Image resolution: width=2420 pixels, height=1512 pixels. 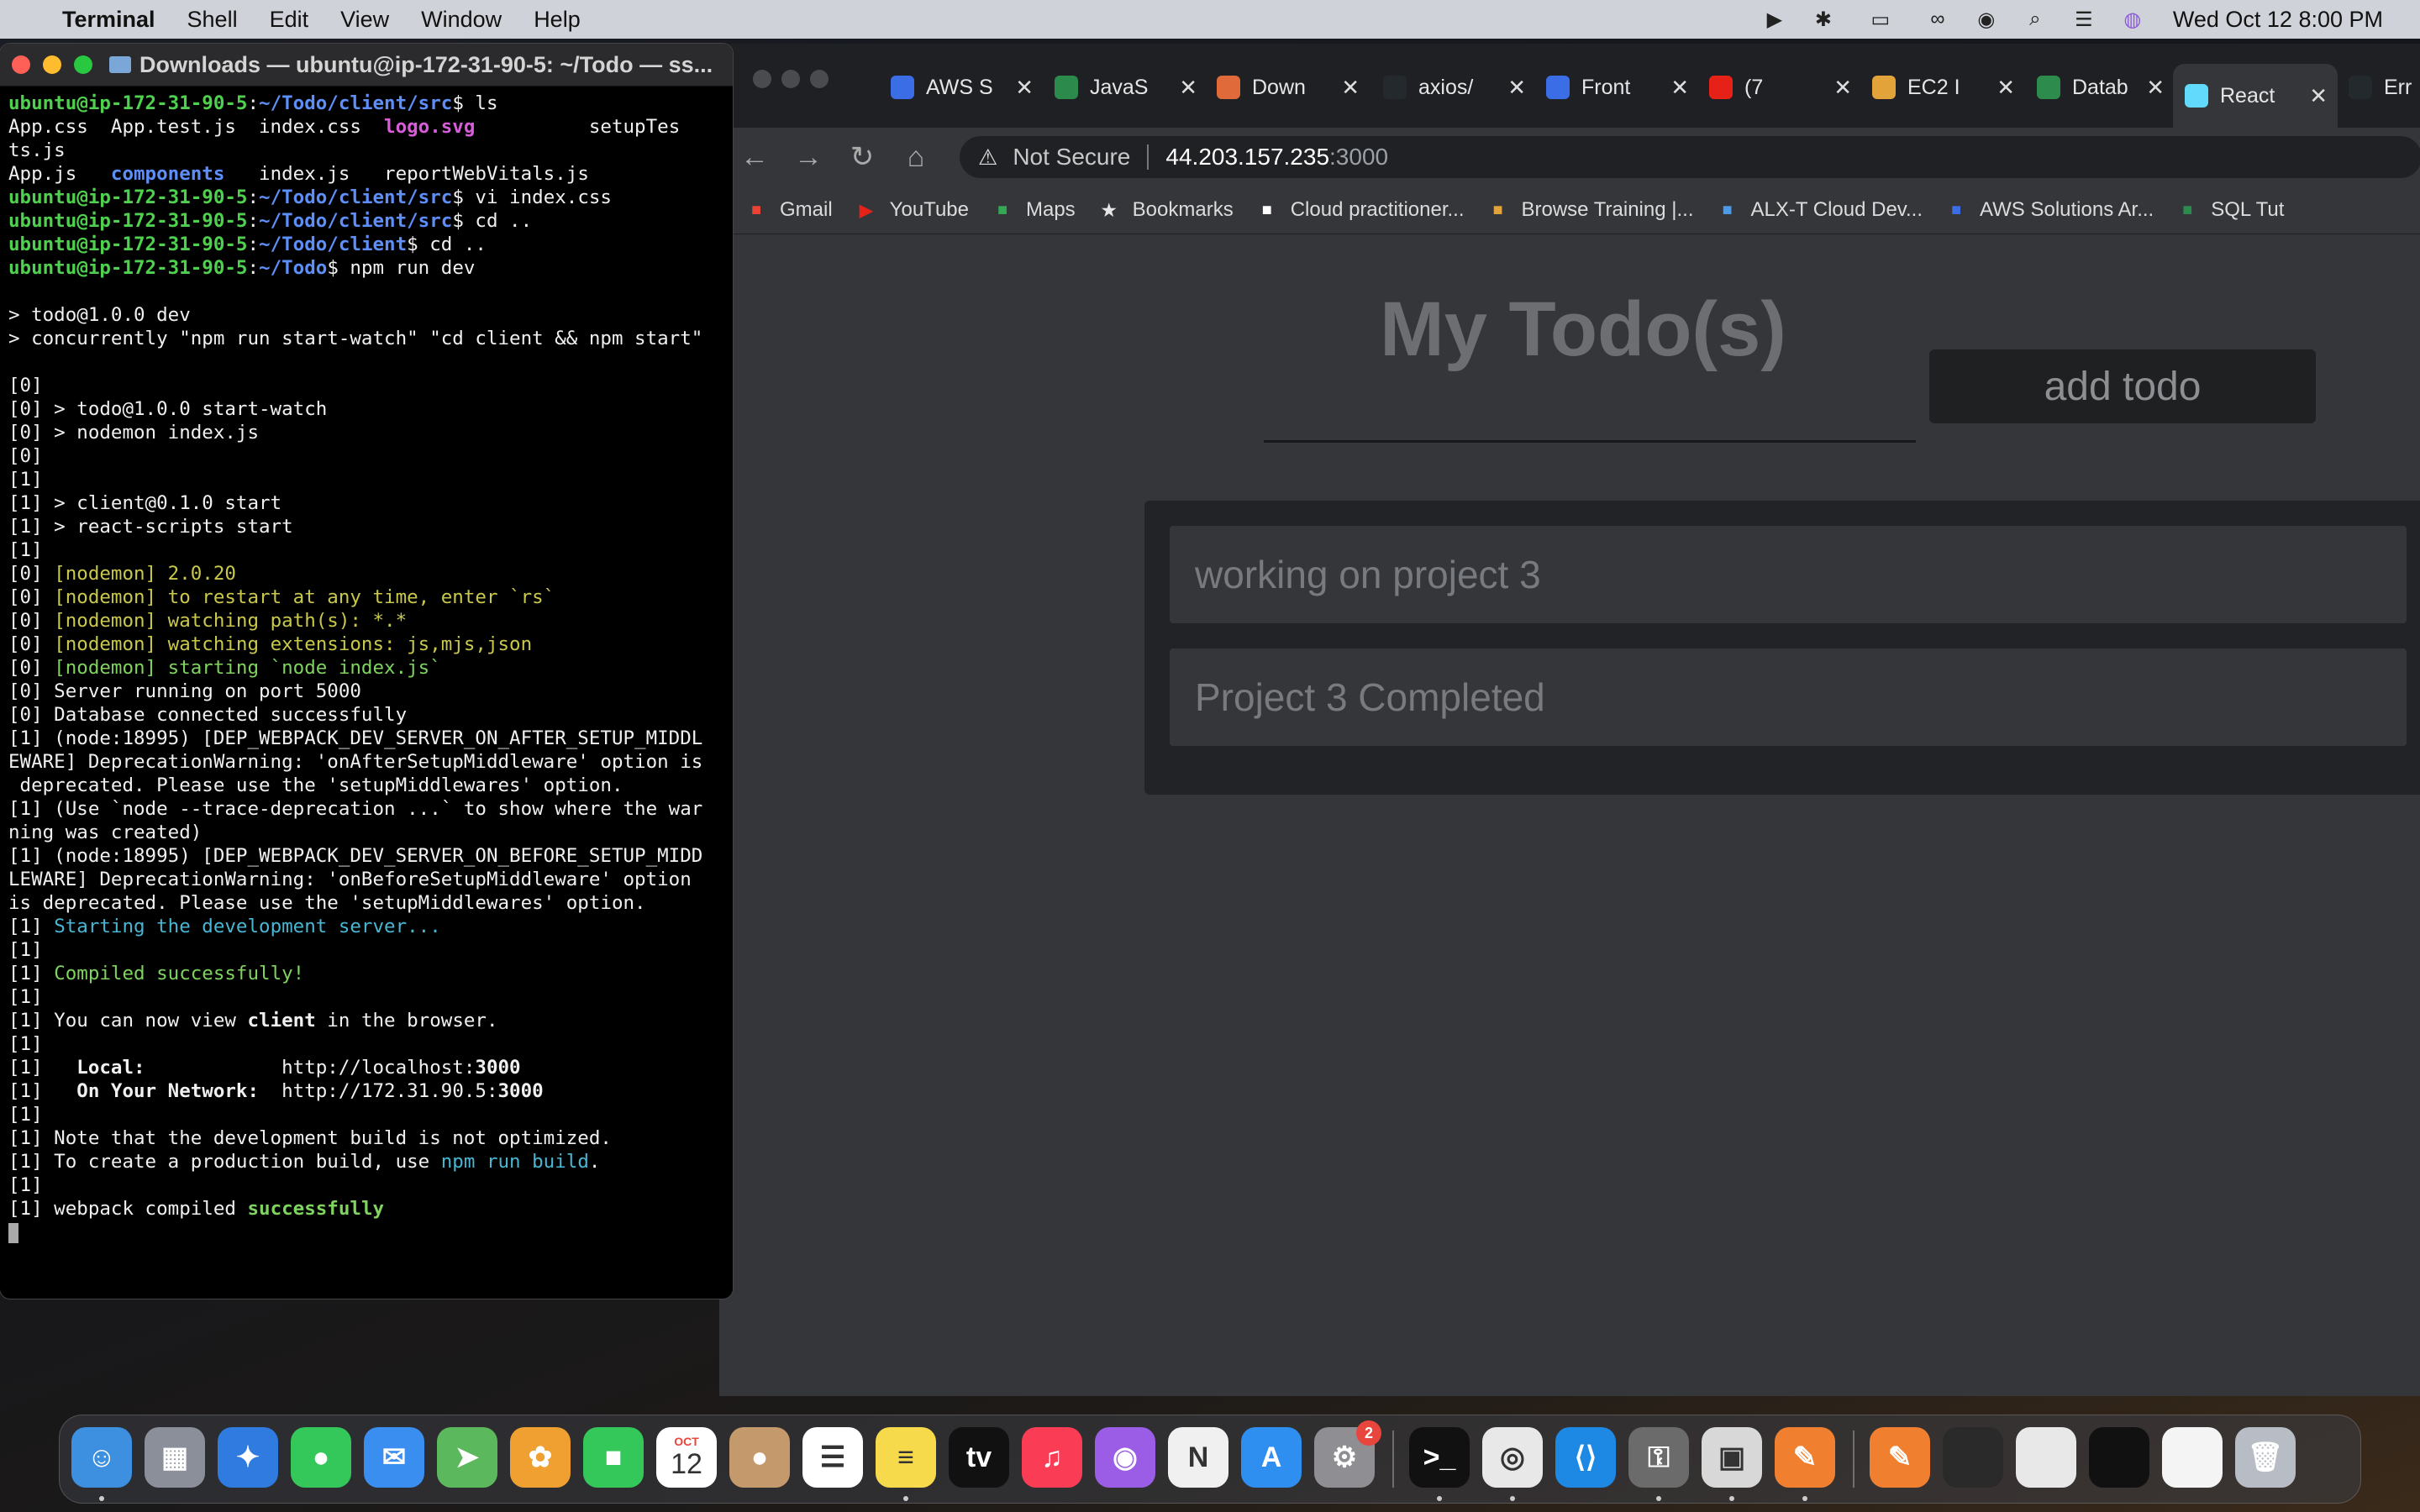 What do you see at coordinates (462, 20) in the screenshot?
I see `menu-window: Window` at bounding box center [462, 20].